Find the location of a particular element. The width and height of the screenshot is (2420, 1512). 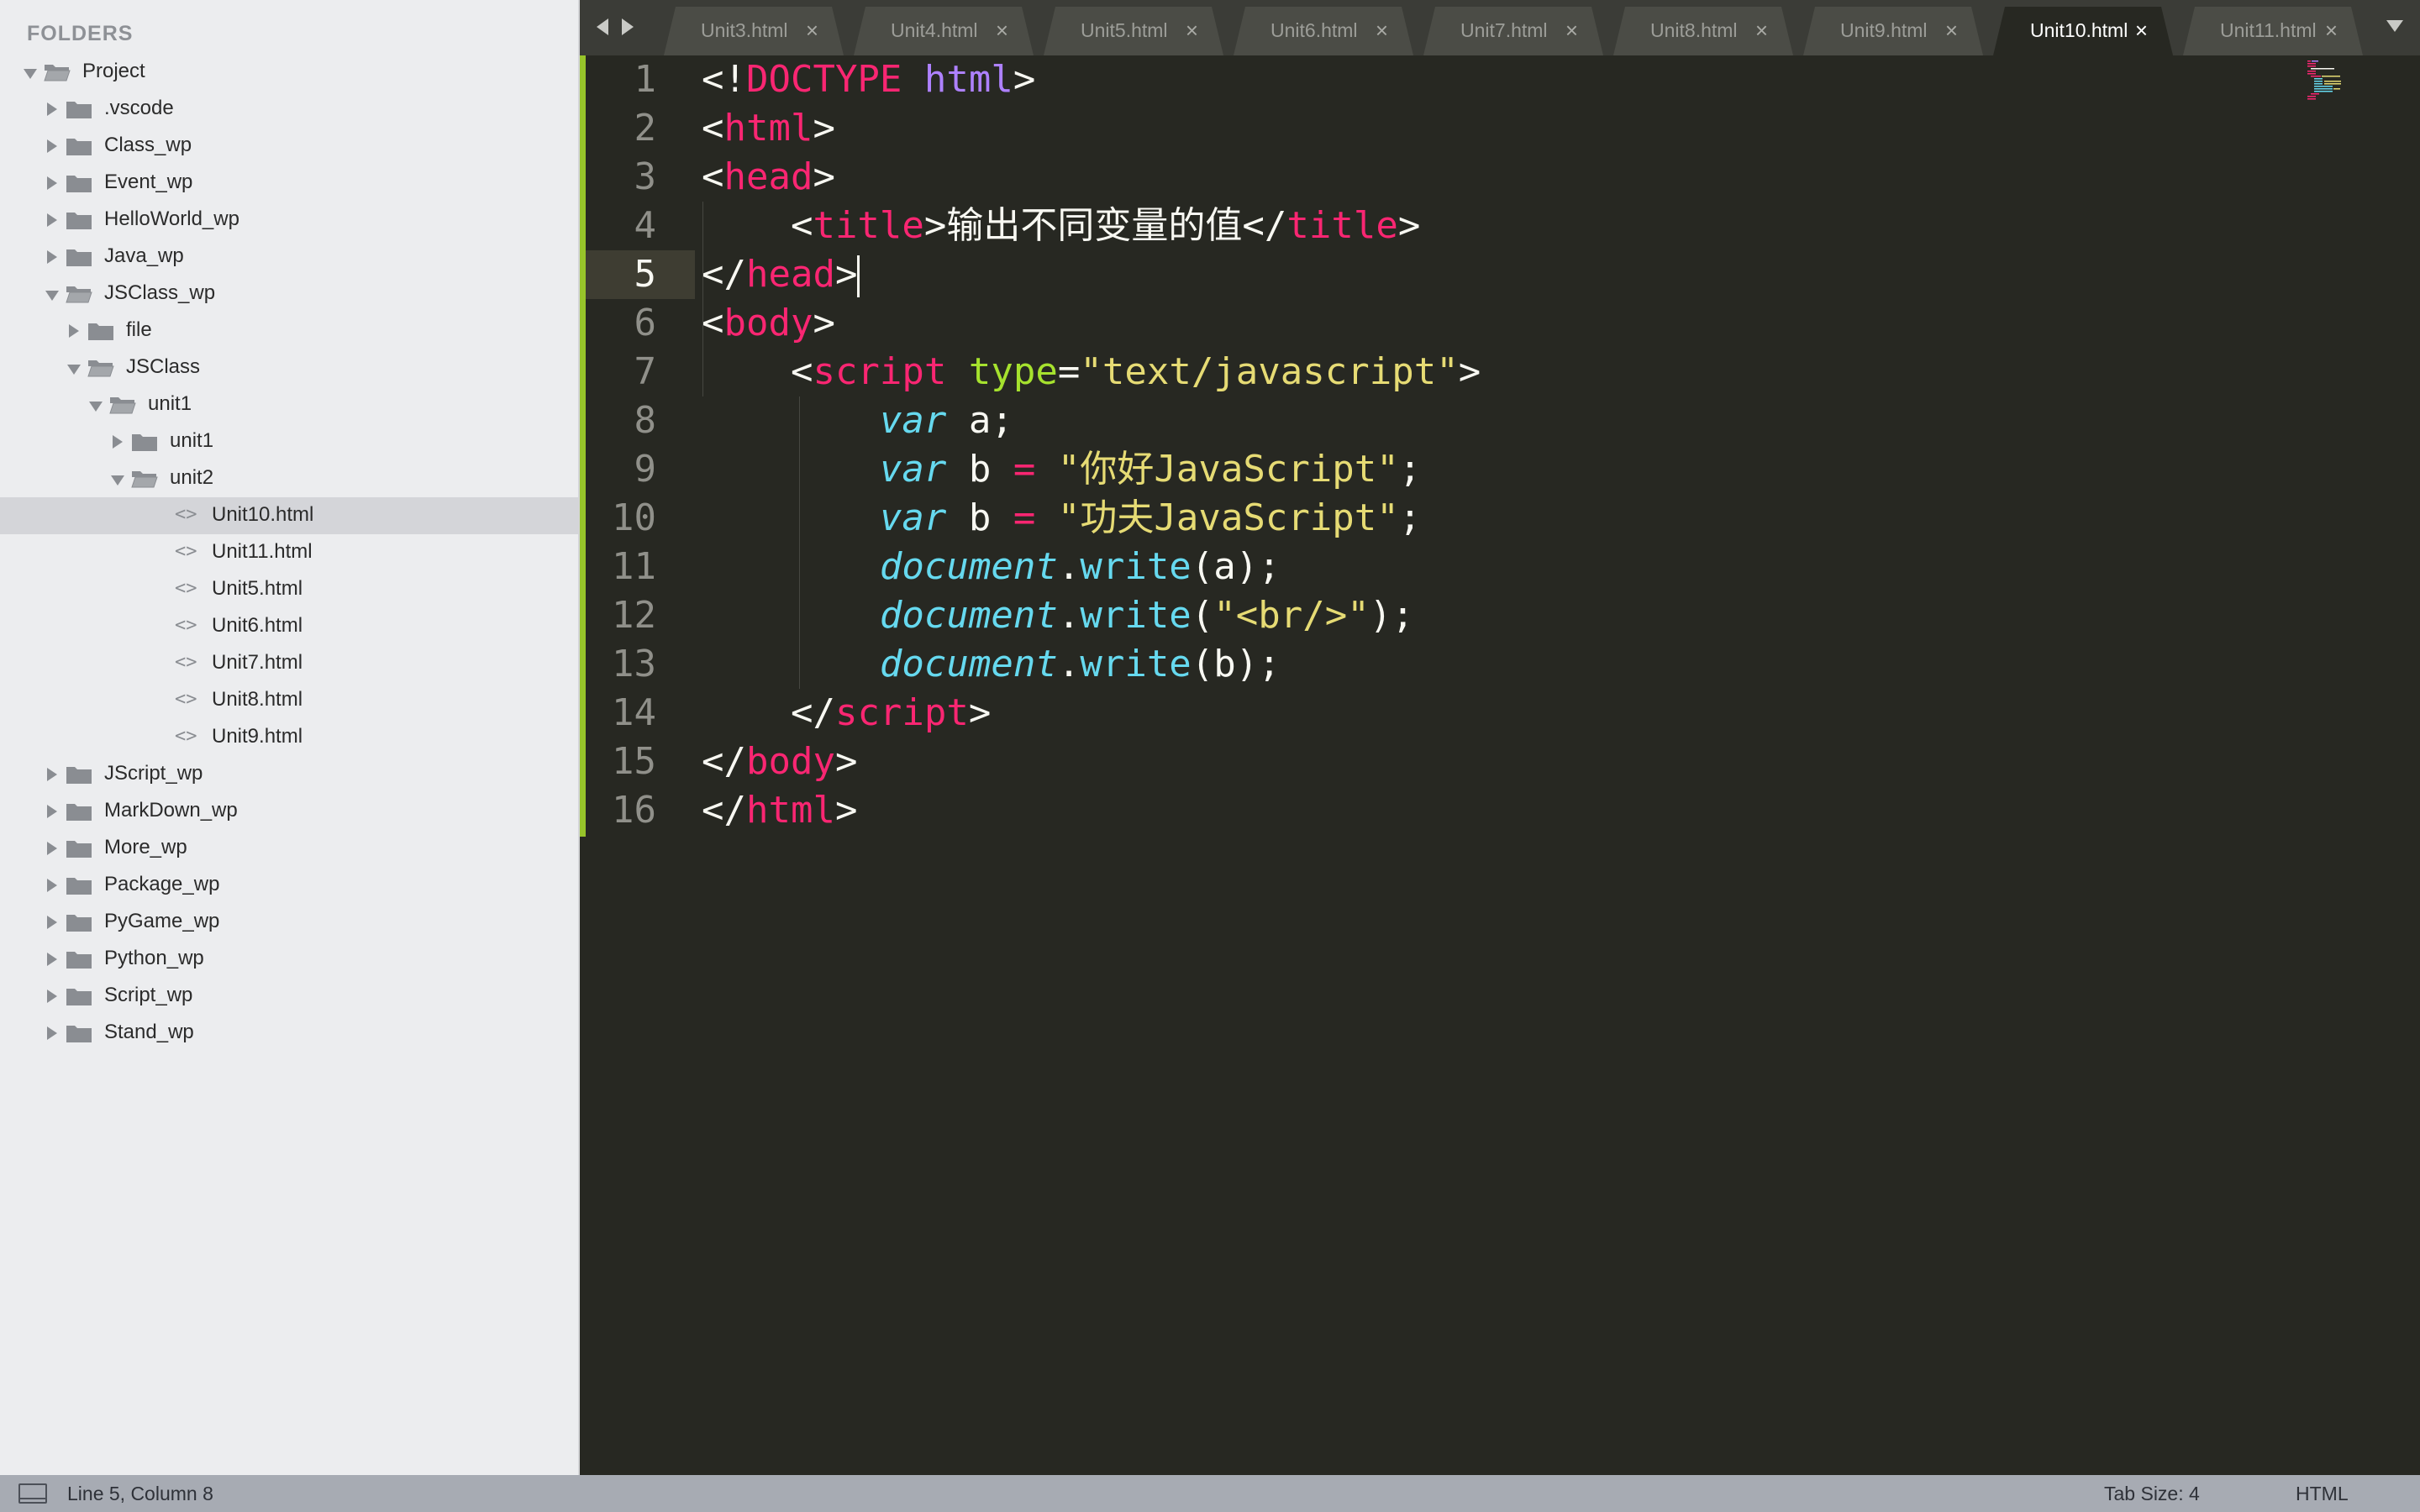

code-line: <script type="text/javascript"> is located at coordinates (1542, 372).